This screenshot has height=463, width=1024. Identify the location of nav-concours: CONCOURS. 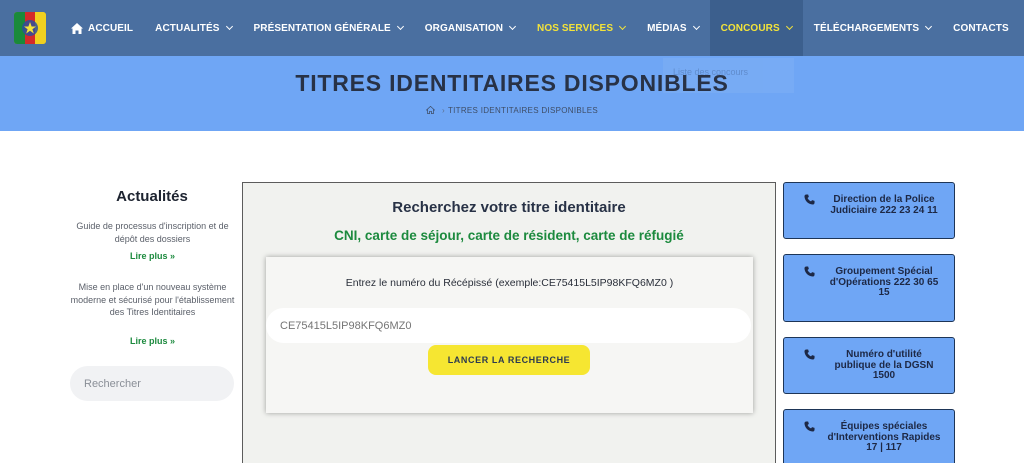
(756, 28).